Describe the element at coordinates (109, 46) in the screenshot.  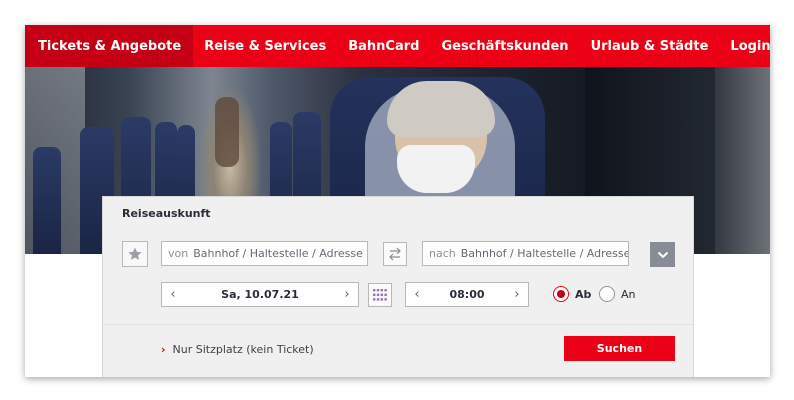
I see `nav-item-tickets-angebote: Tickets & Angebote` at that location.